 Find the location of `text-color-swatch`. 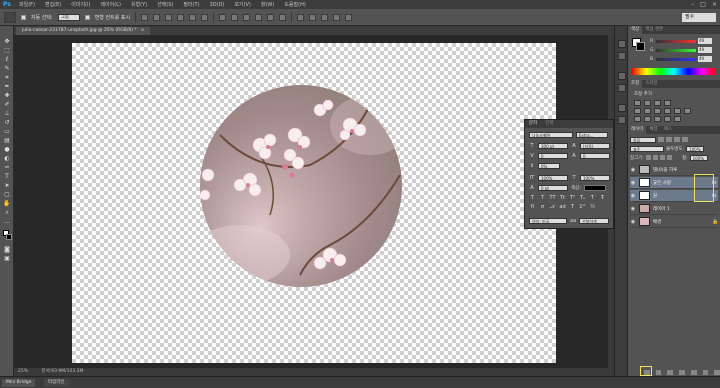

text-color-swatch is located at coordinates (594, 187).